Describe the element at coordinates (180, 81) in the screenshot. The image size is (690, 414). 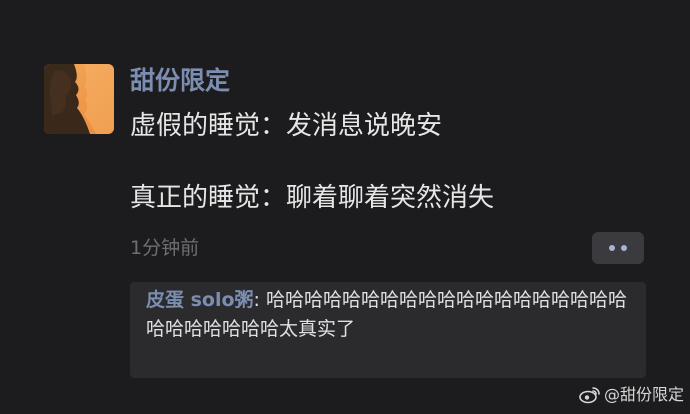
I see `post-author-name: 甜份限定` at that location.